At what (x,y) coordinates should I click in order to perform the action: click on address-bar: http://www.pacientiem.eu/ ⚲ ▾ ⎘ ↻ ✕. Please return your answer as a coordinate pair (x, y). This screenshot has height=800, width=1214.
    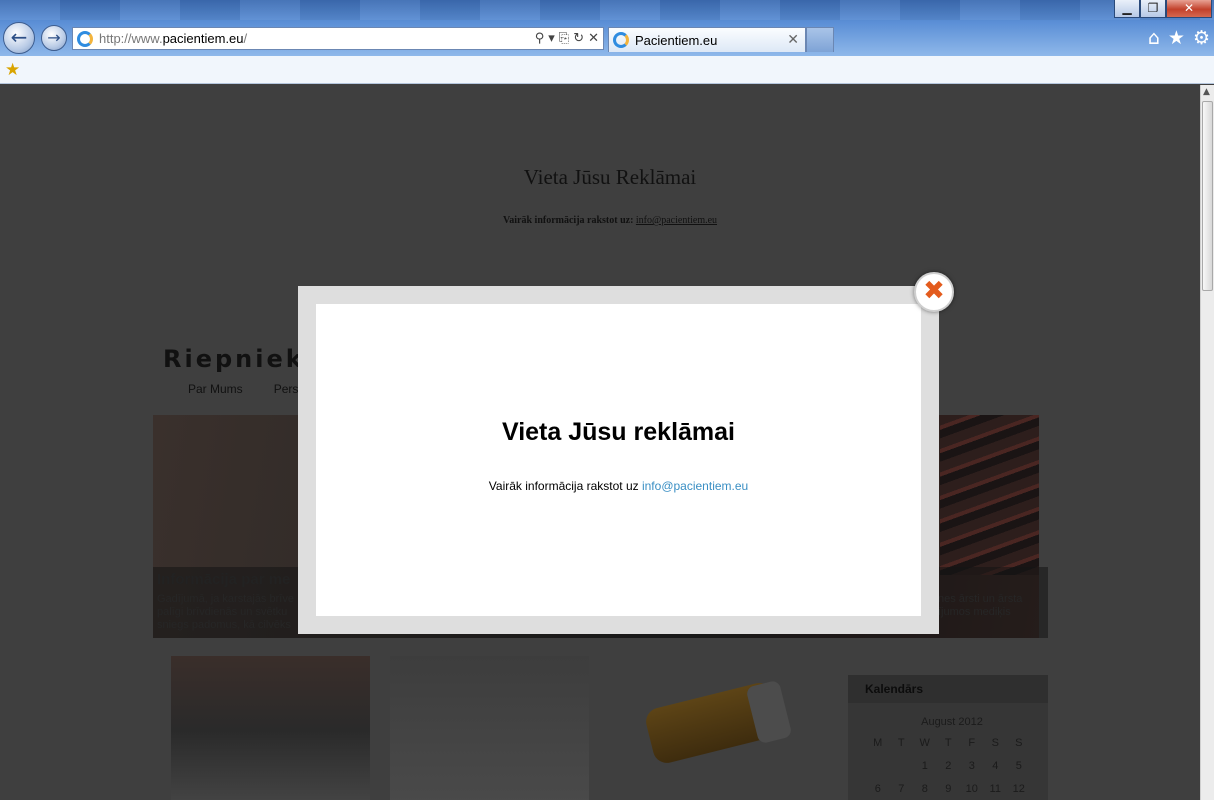
    Looking at the image, I should click on (338, 38).